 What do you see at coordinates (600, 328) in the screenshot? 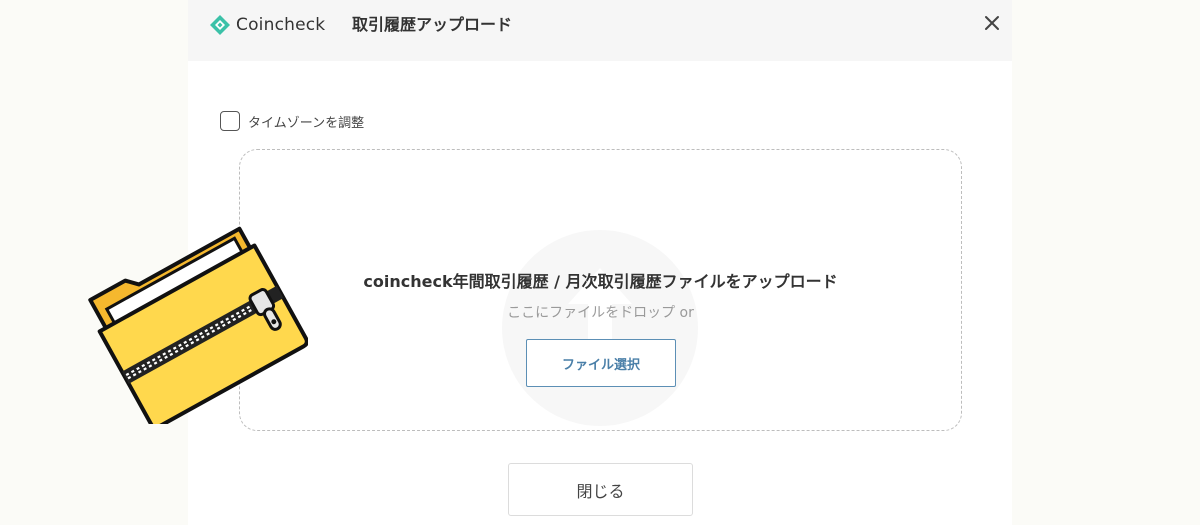
I see `upload-icon` at bounding box center [600, 328].